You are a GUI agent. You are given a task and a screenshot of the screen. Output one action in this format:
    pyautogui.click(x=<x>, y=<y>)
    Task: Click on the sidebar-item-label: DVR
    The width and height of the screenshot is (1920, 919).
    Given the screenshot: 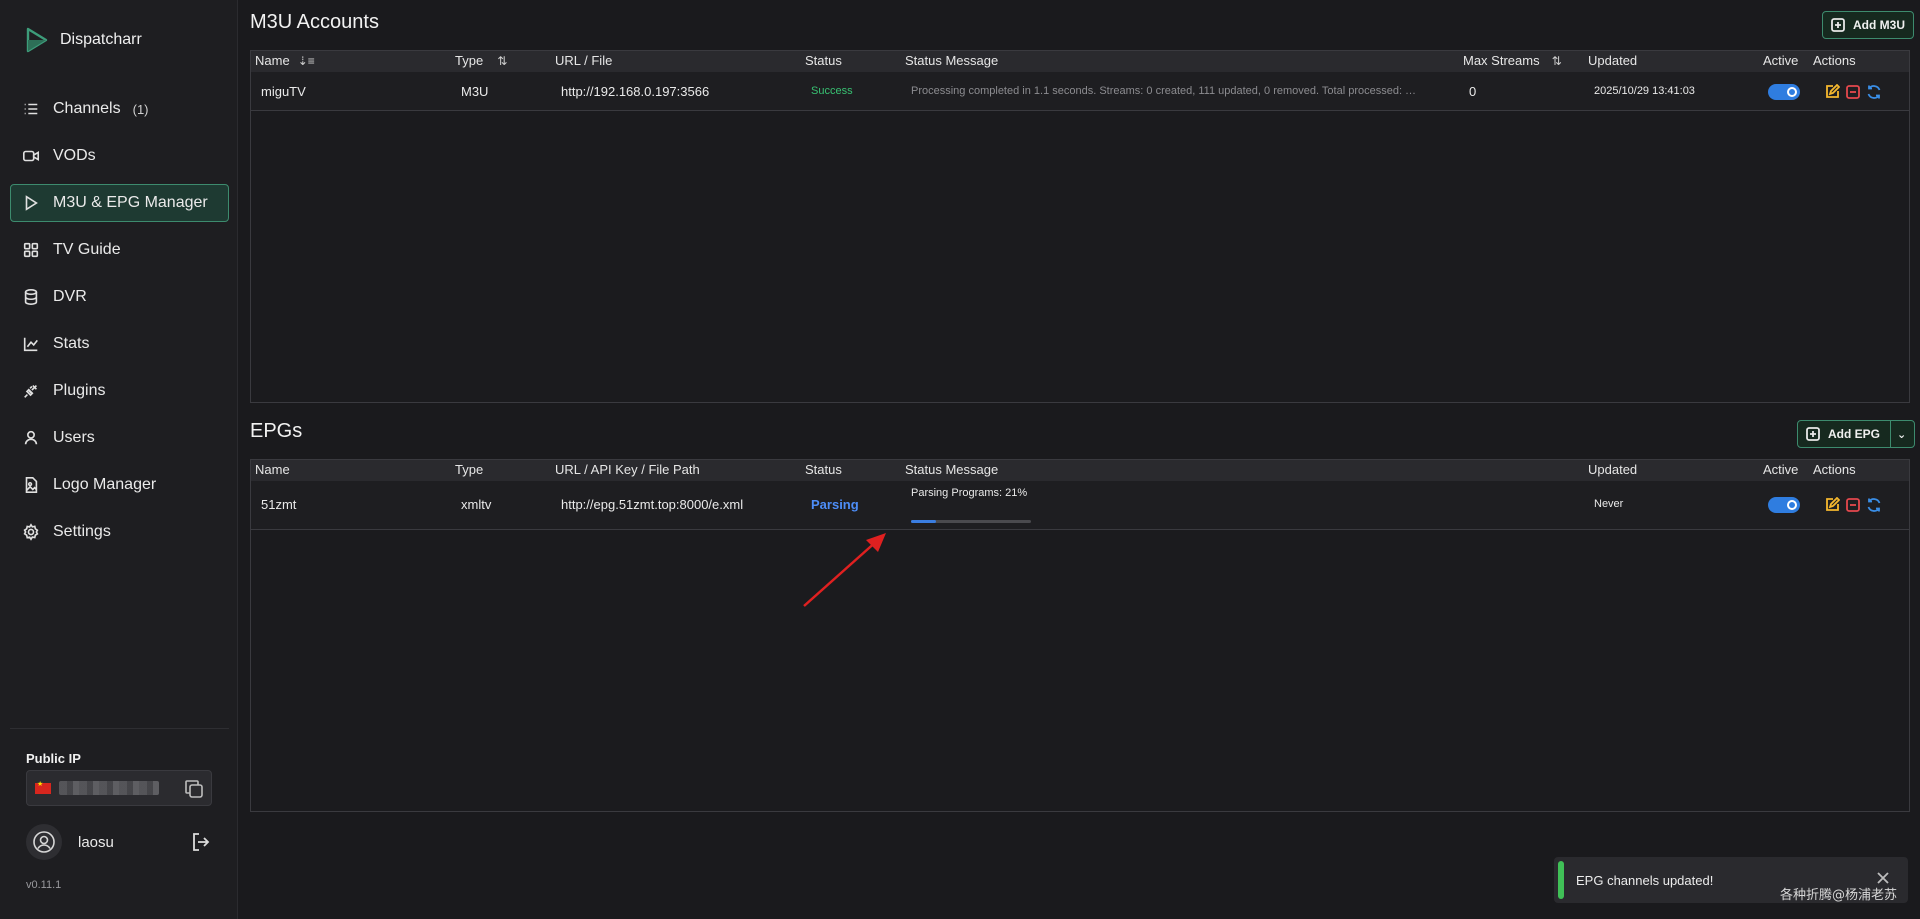 What is the action you would take?
    pyautogui.click(x=70, y=296)
    